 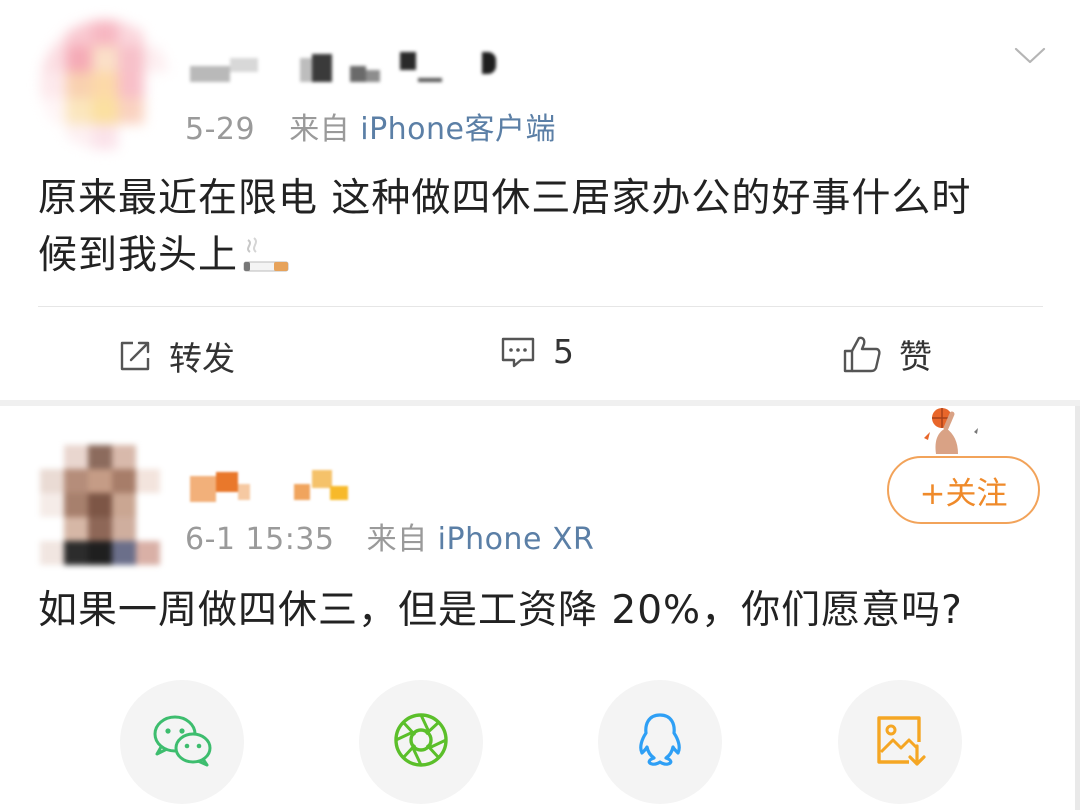 I want to click on post-text: 如果一周做四休三，但是工资降 20%，你们愿意吗?, so click(x=500, y=610).